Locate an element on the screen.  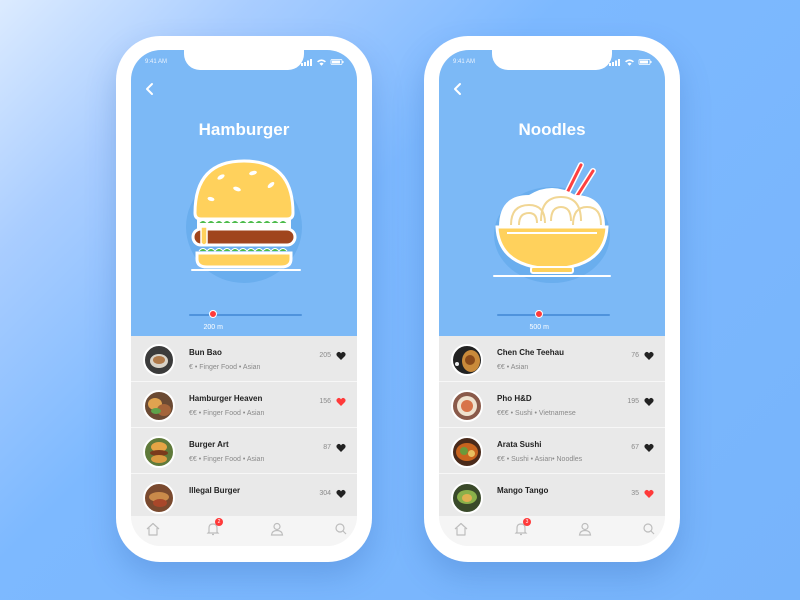
restaurant-meta: €€ • Sushi • Asian• Noodles is located at coordinates (540, 459).